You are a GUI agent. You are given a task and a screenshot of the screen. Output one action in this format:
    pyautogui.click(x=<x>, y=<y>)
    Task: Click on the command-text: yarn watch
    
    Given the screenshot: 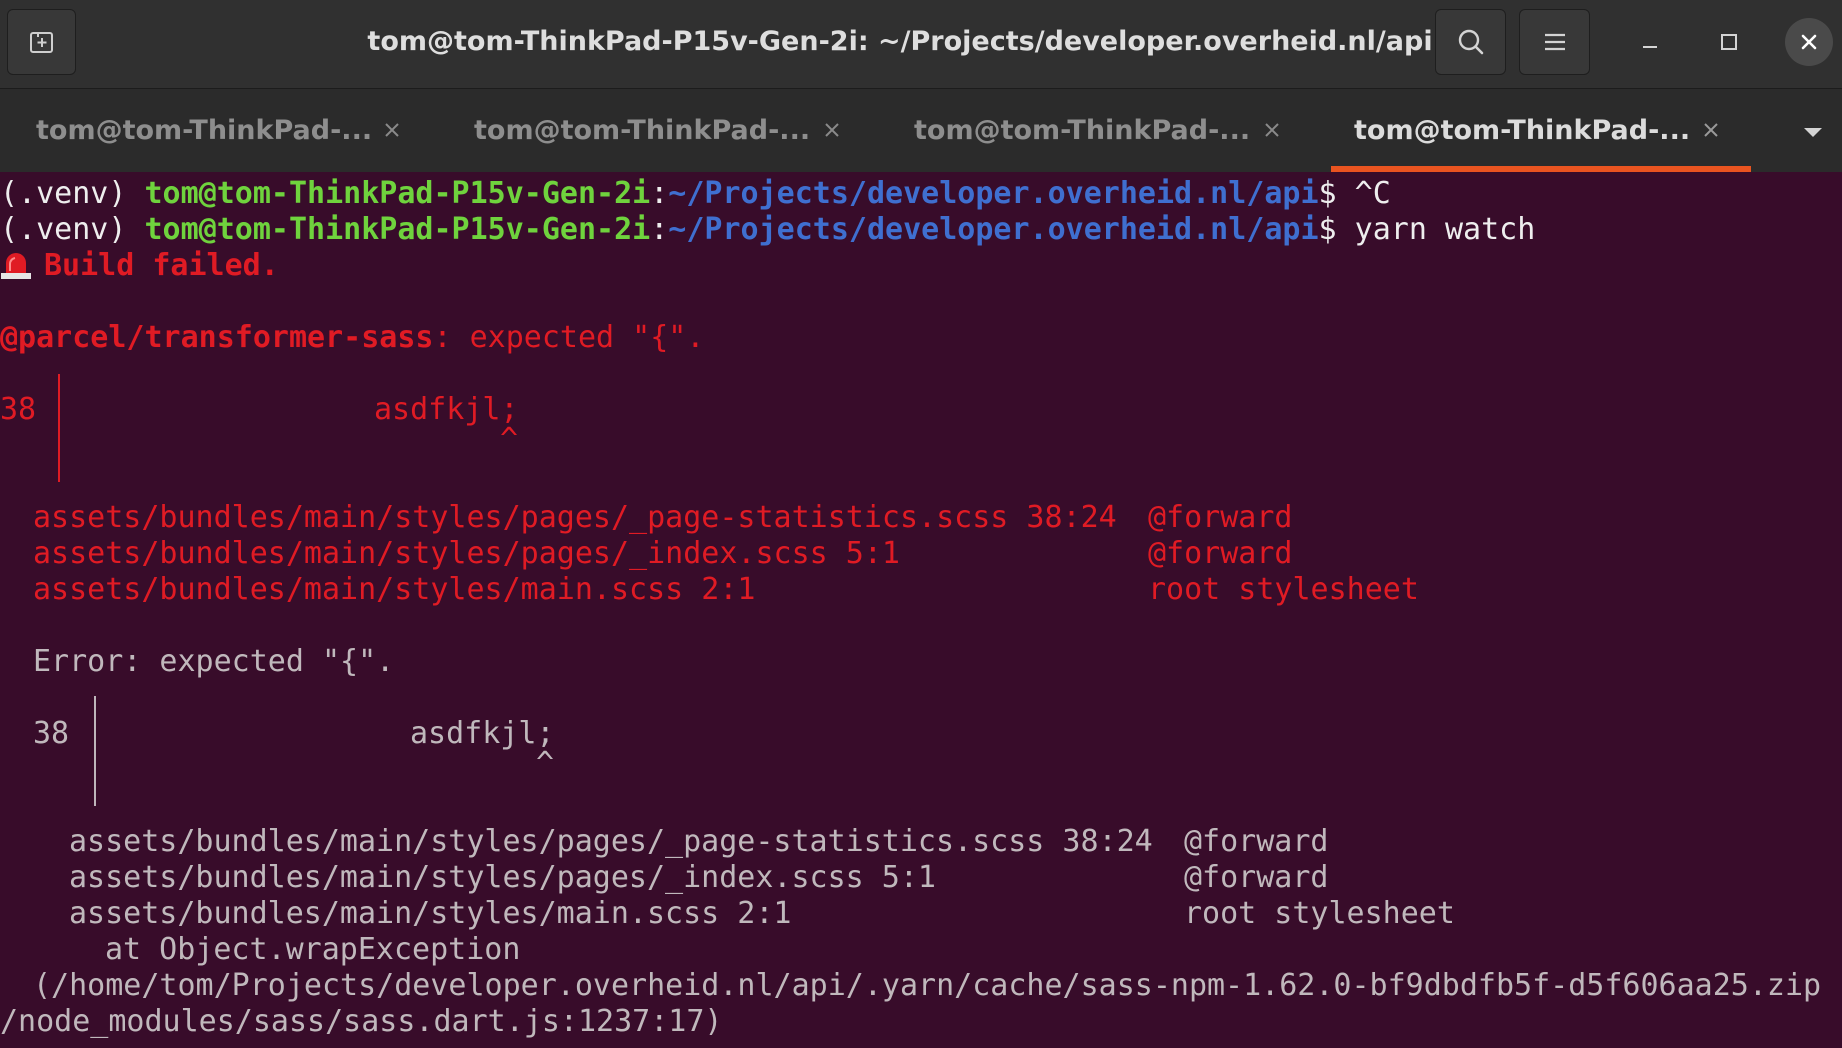 What is the action you would take?
    pyautogui.click(x=1445, y=229)
    